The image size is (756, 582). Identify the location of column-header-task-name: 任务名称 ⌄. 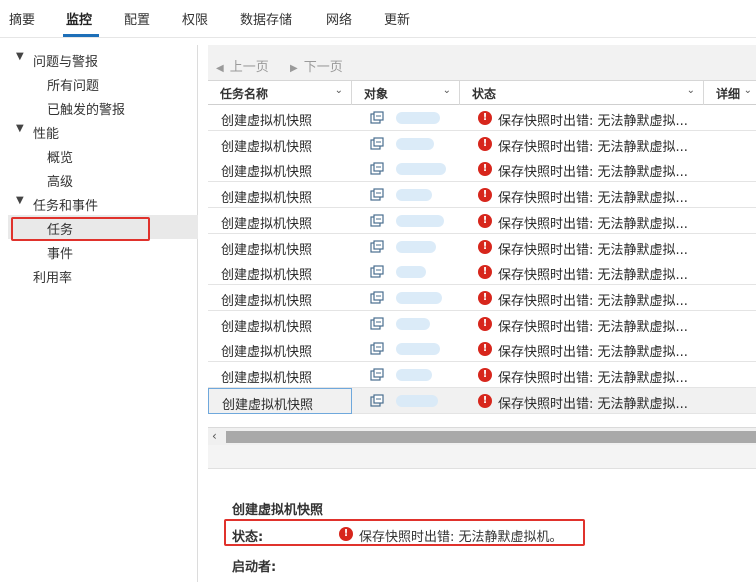
(280, 93).